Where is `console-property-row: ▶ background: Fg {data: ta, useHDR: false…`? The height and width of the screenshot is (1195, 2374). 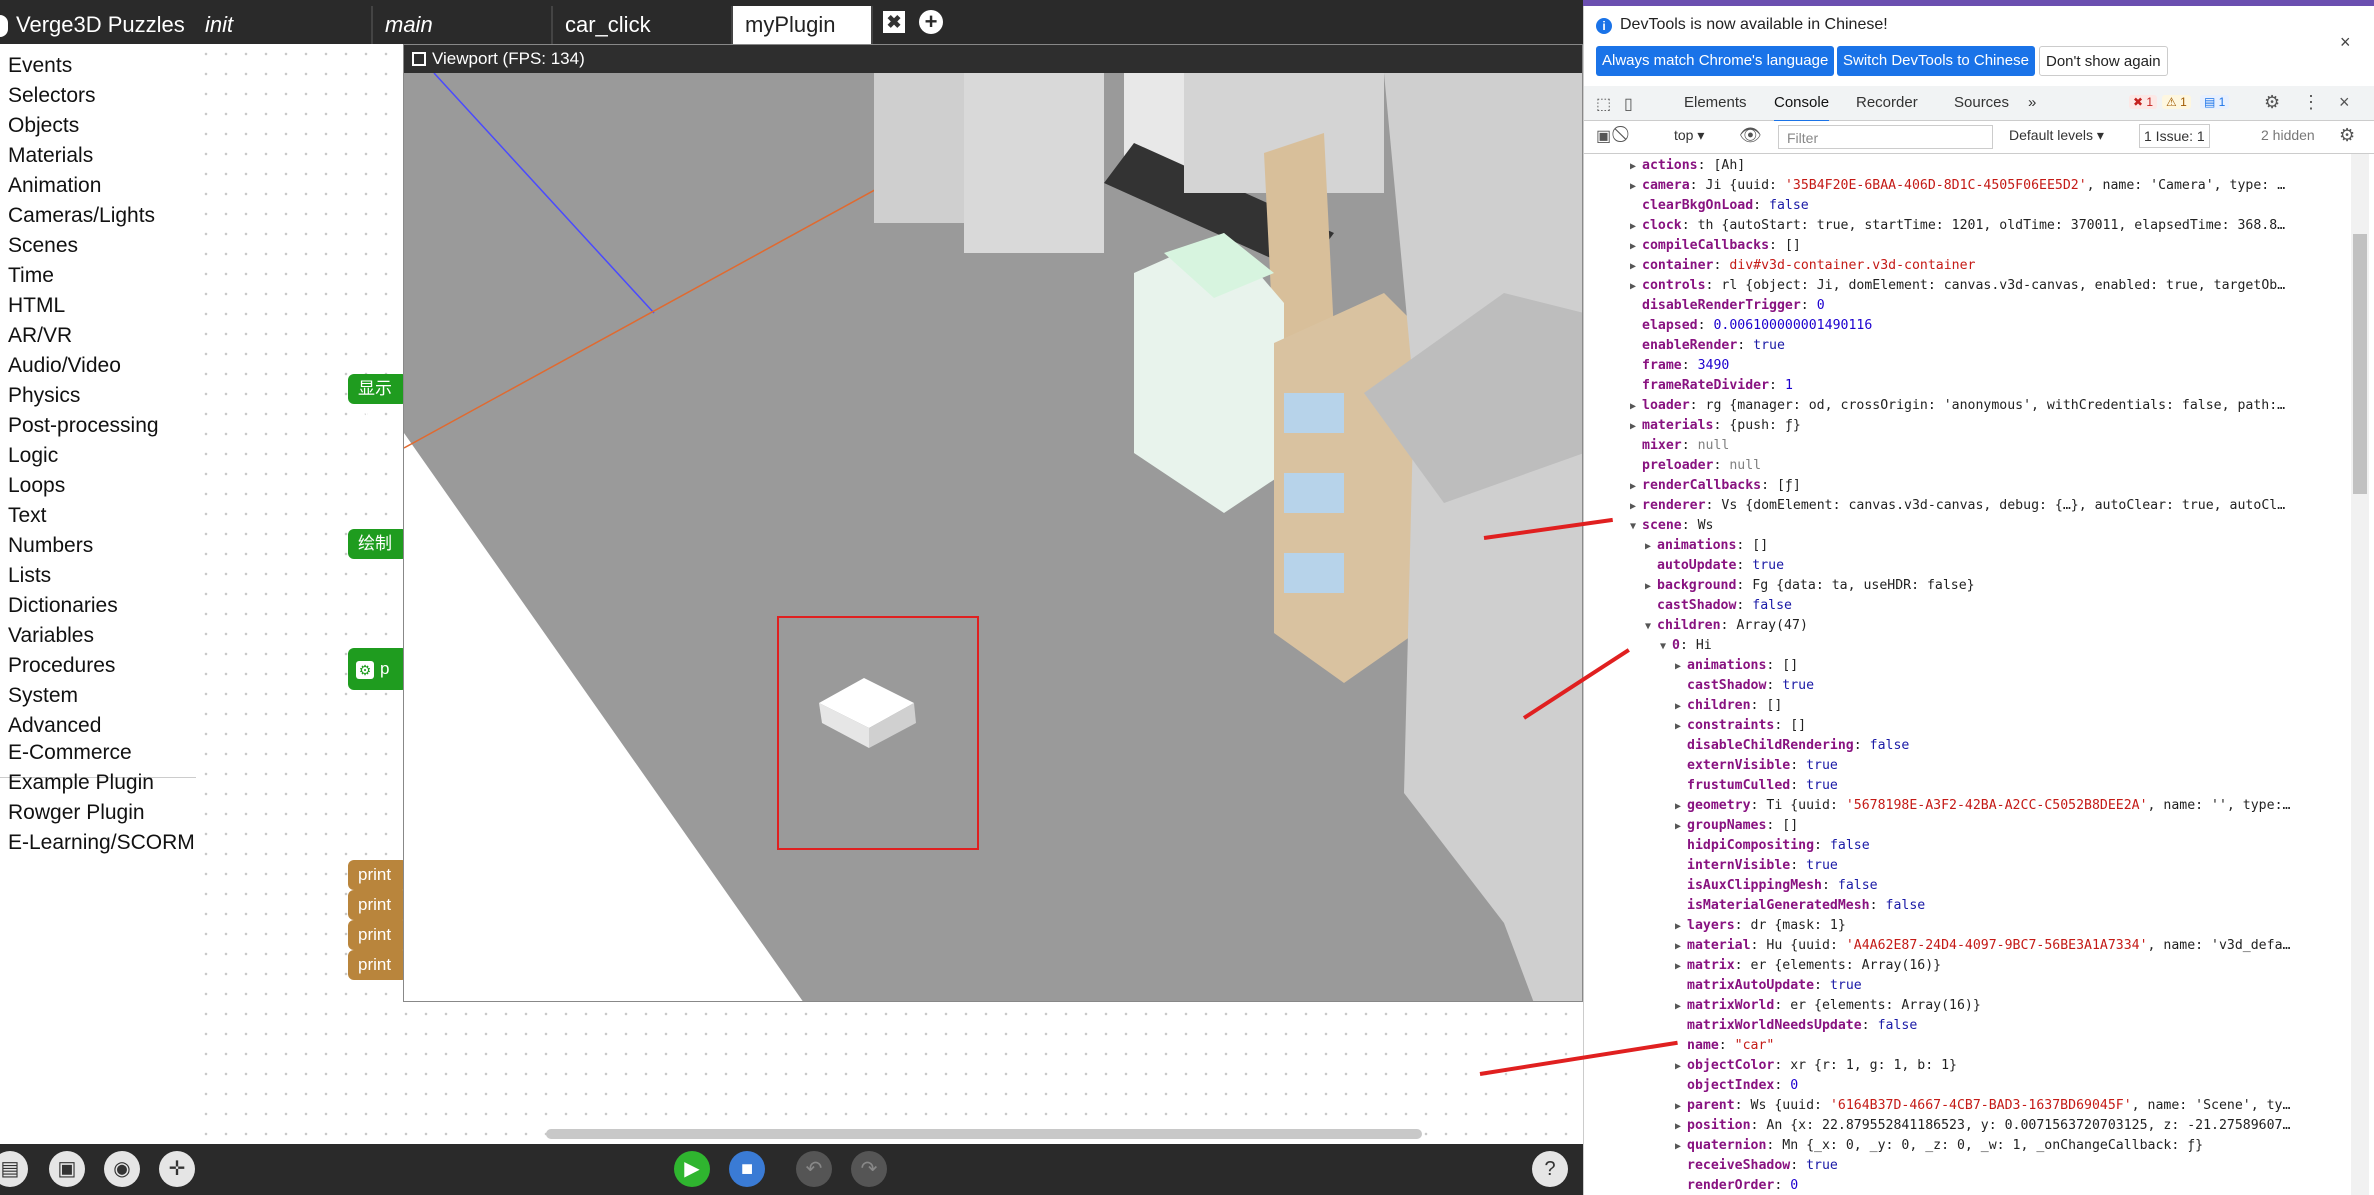 console-property-row: ▶ background: Fg {data: ta, useHDR: false… is located at coordinates (1810, 586).